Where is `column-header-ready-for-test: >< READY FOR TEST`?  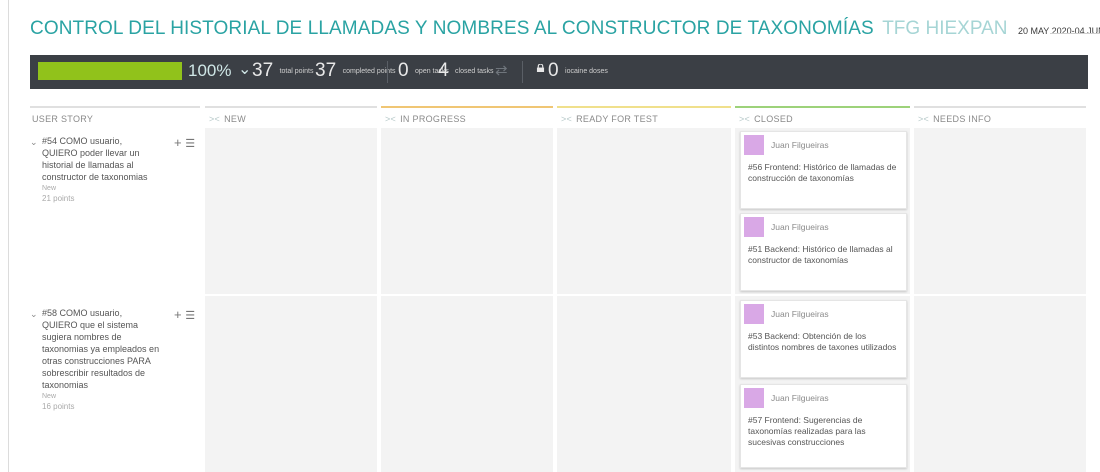 column-header-ready-for-test: >< READY FOR TEST is located at coordinates (609, 119).